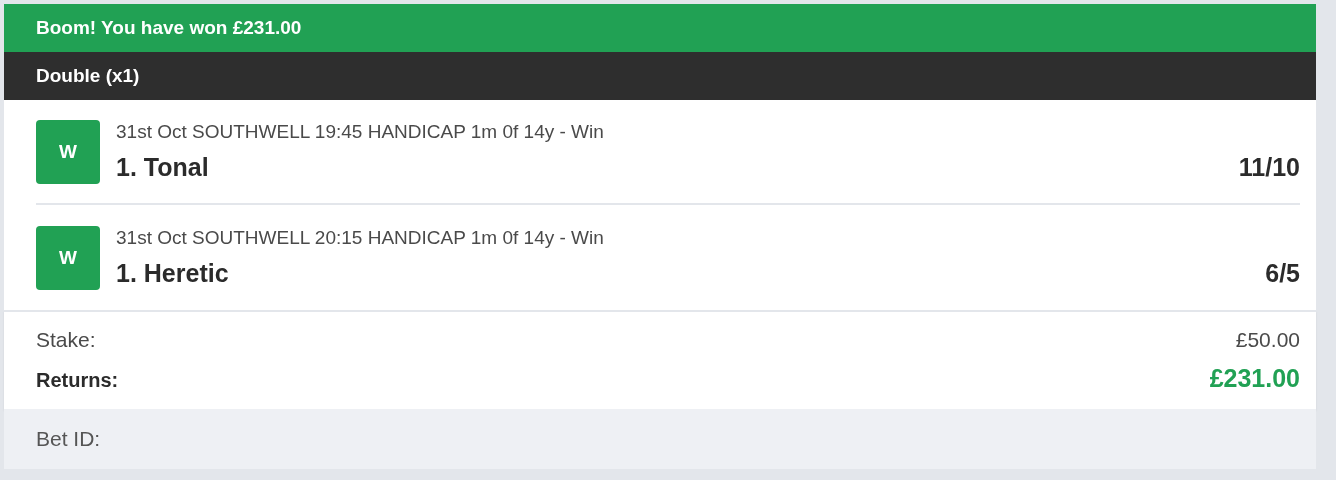  What do you see at coordinates (360, 132) in the screenshot?
I see `event-title: 31st Oct SOUTHWELL 19:45 HANDICAP 1m 0f 14y - Win` at bounding box center [360, 132].